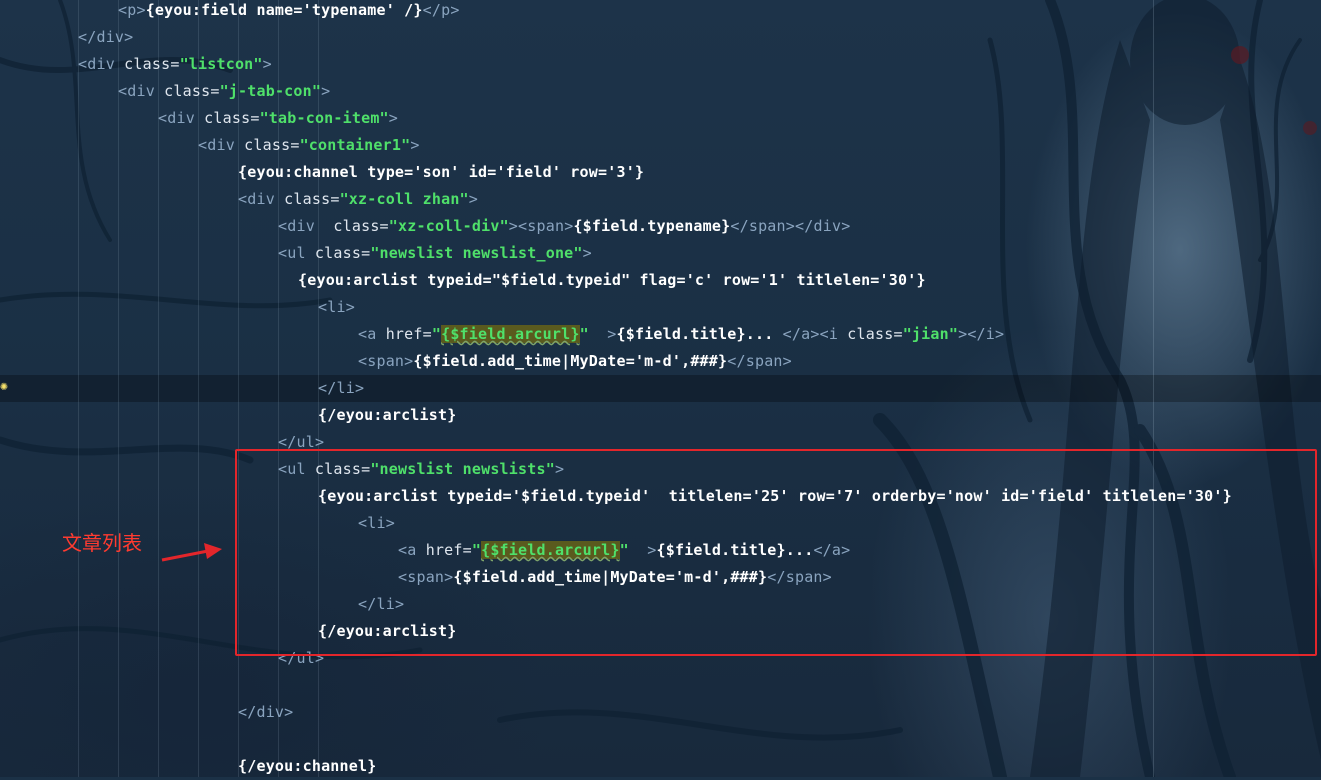 The width and height of the screenshot is (1321, 780). I want to click on code-line: </li>, so click(341, 388).